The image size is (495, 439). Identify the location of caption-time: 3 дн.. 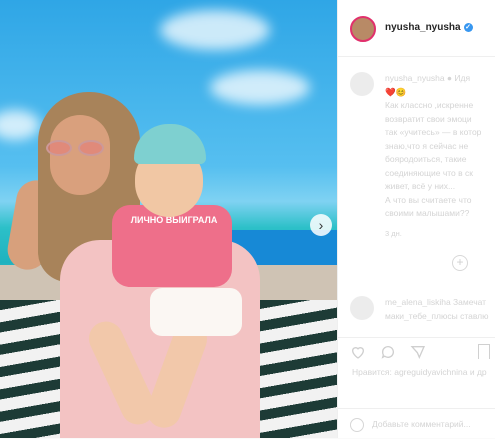
(393, 233).